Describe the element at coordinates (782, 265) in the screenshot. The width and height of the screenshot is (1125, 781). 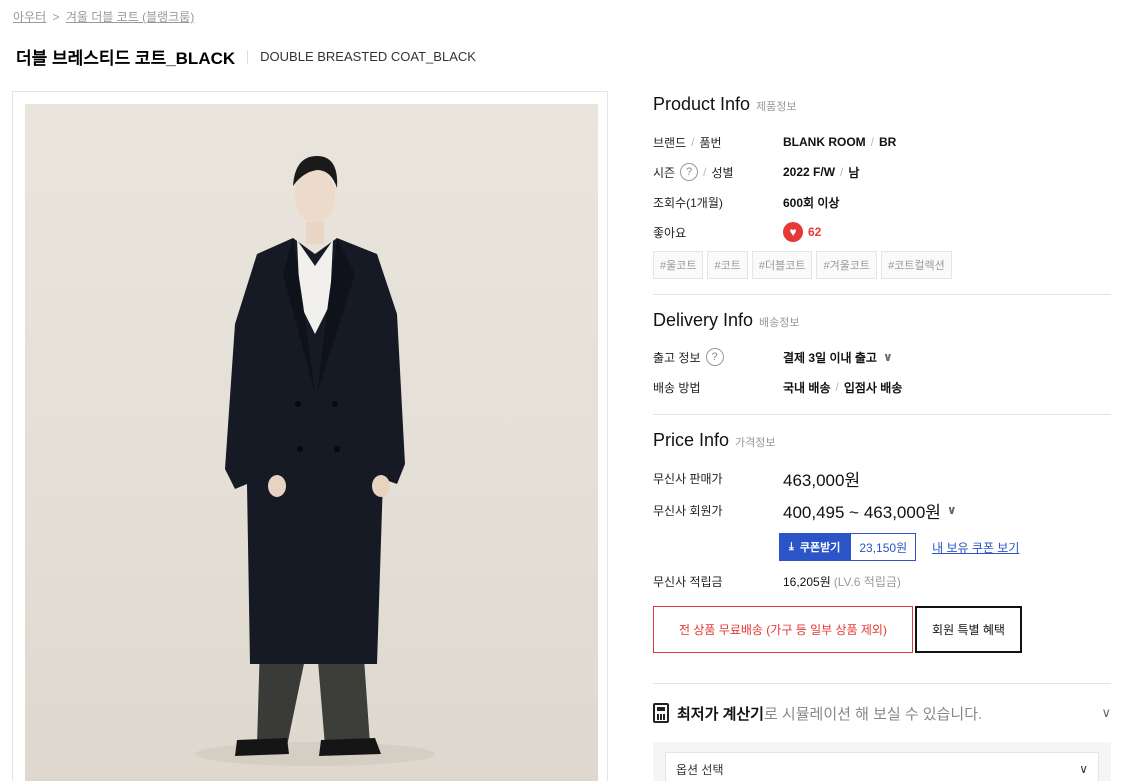
I see `tag-item: #더블코트` at that location.